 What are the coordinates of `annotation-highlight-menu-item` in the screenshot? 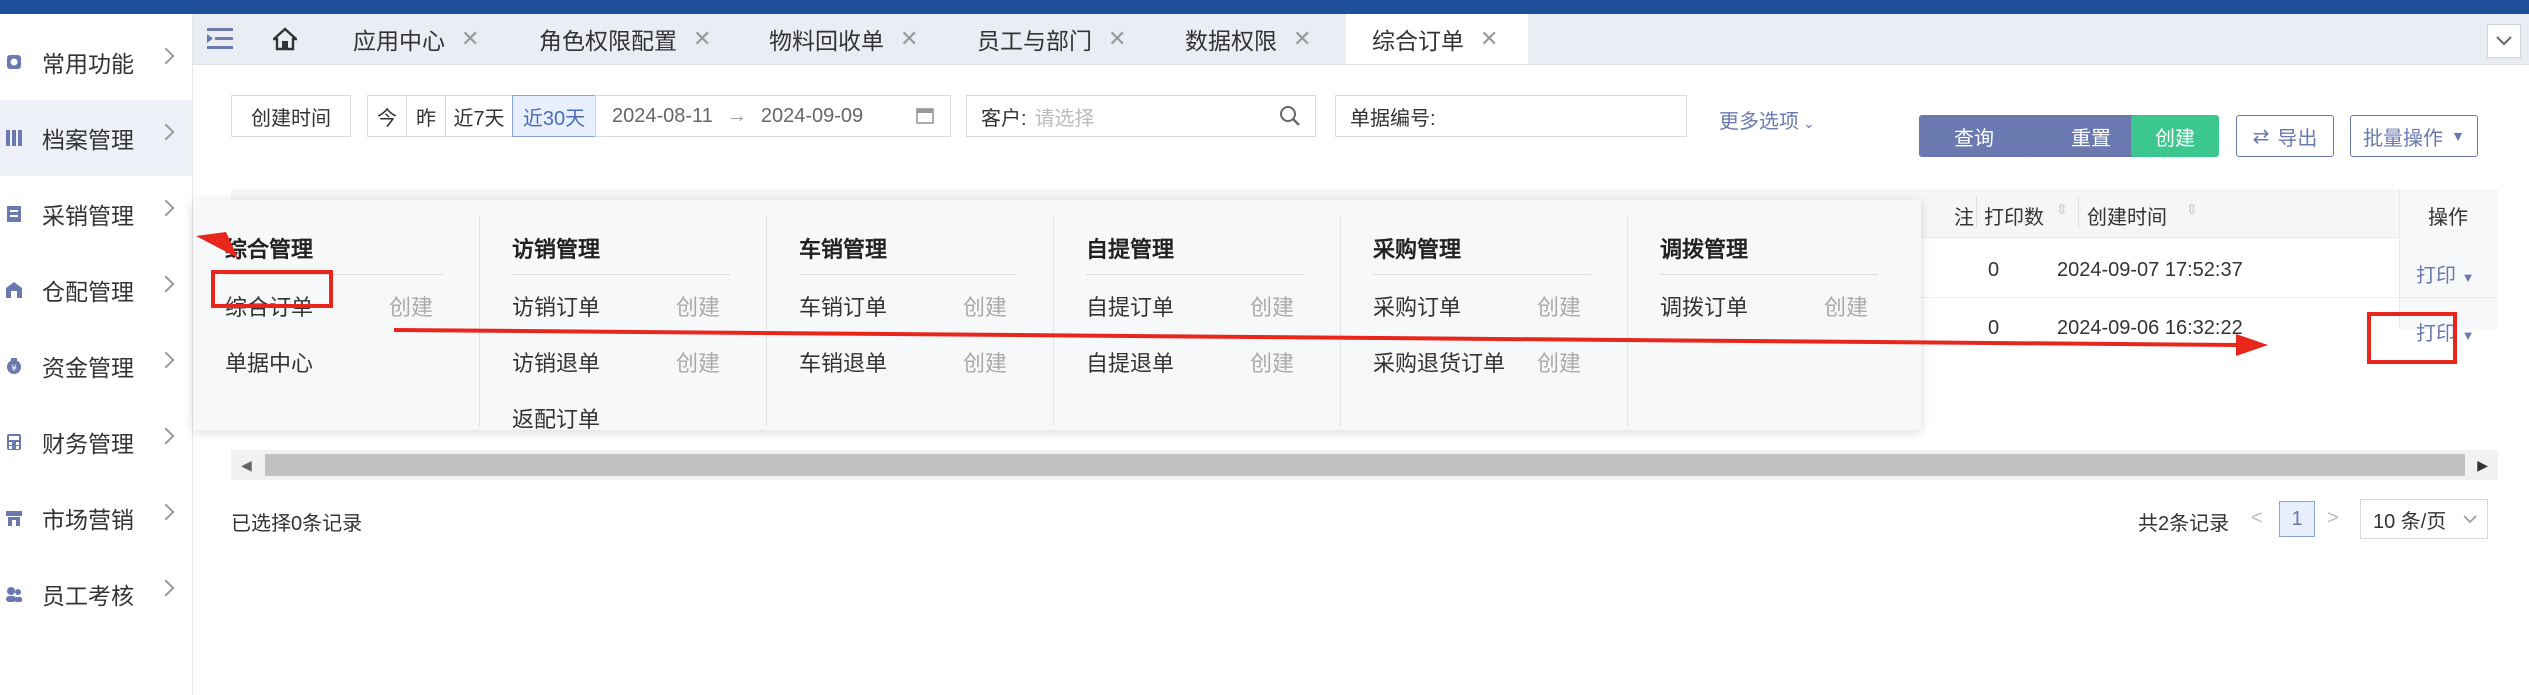 It's located at (272, 289).